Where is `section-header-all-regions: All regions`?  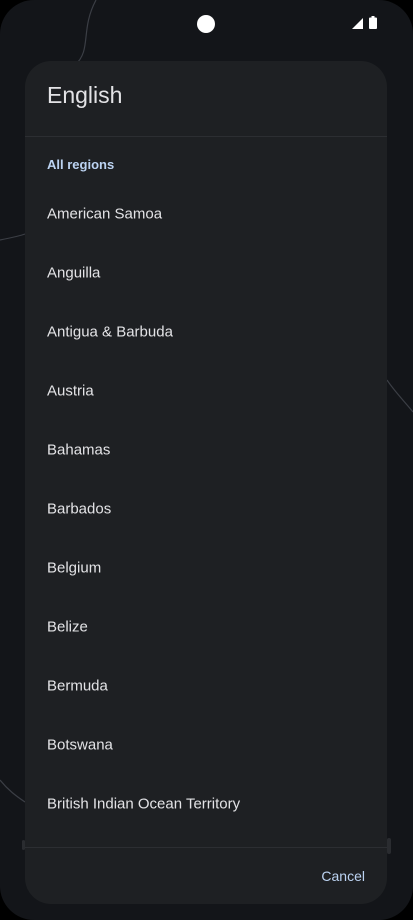 section-header-all-regions: All regions is located at coordinates (81, 164).